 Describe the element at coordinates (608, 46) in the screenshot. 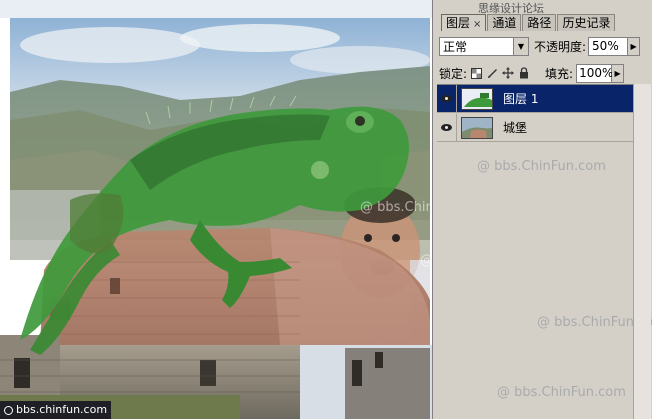

I see `opacity-input: 50%` at that location.